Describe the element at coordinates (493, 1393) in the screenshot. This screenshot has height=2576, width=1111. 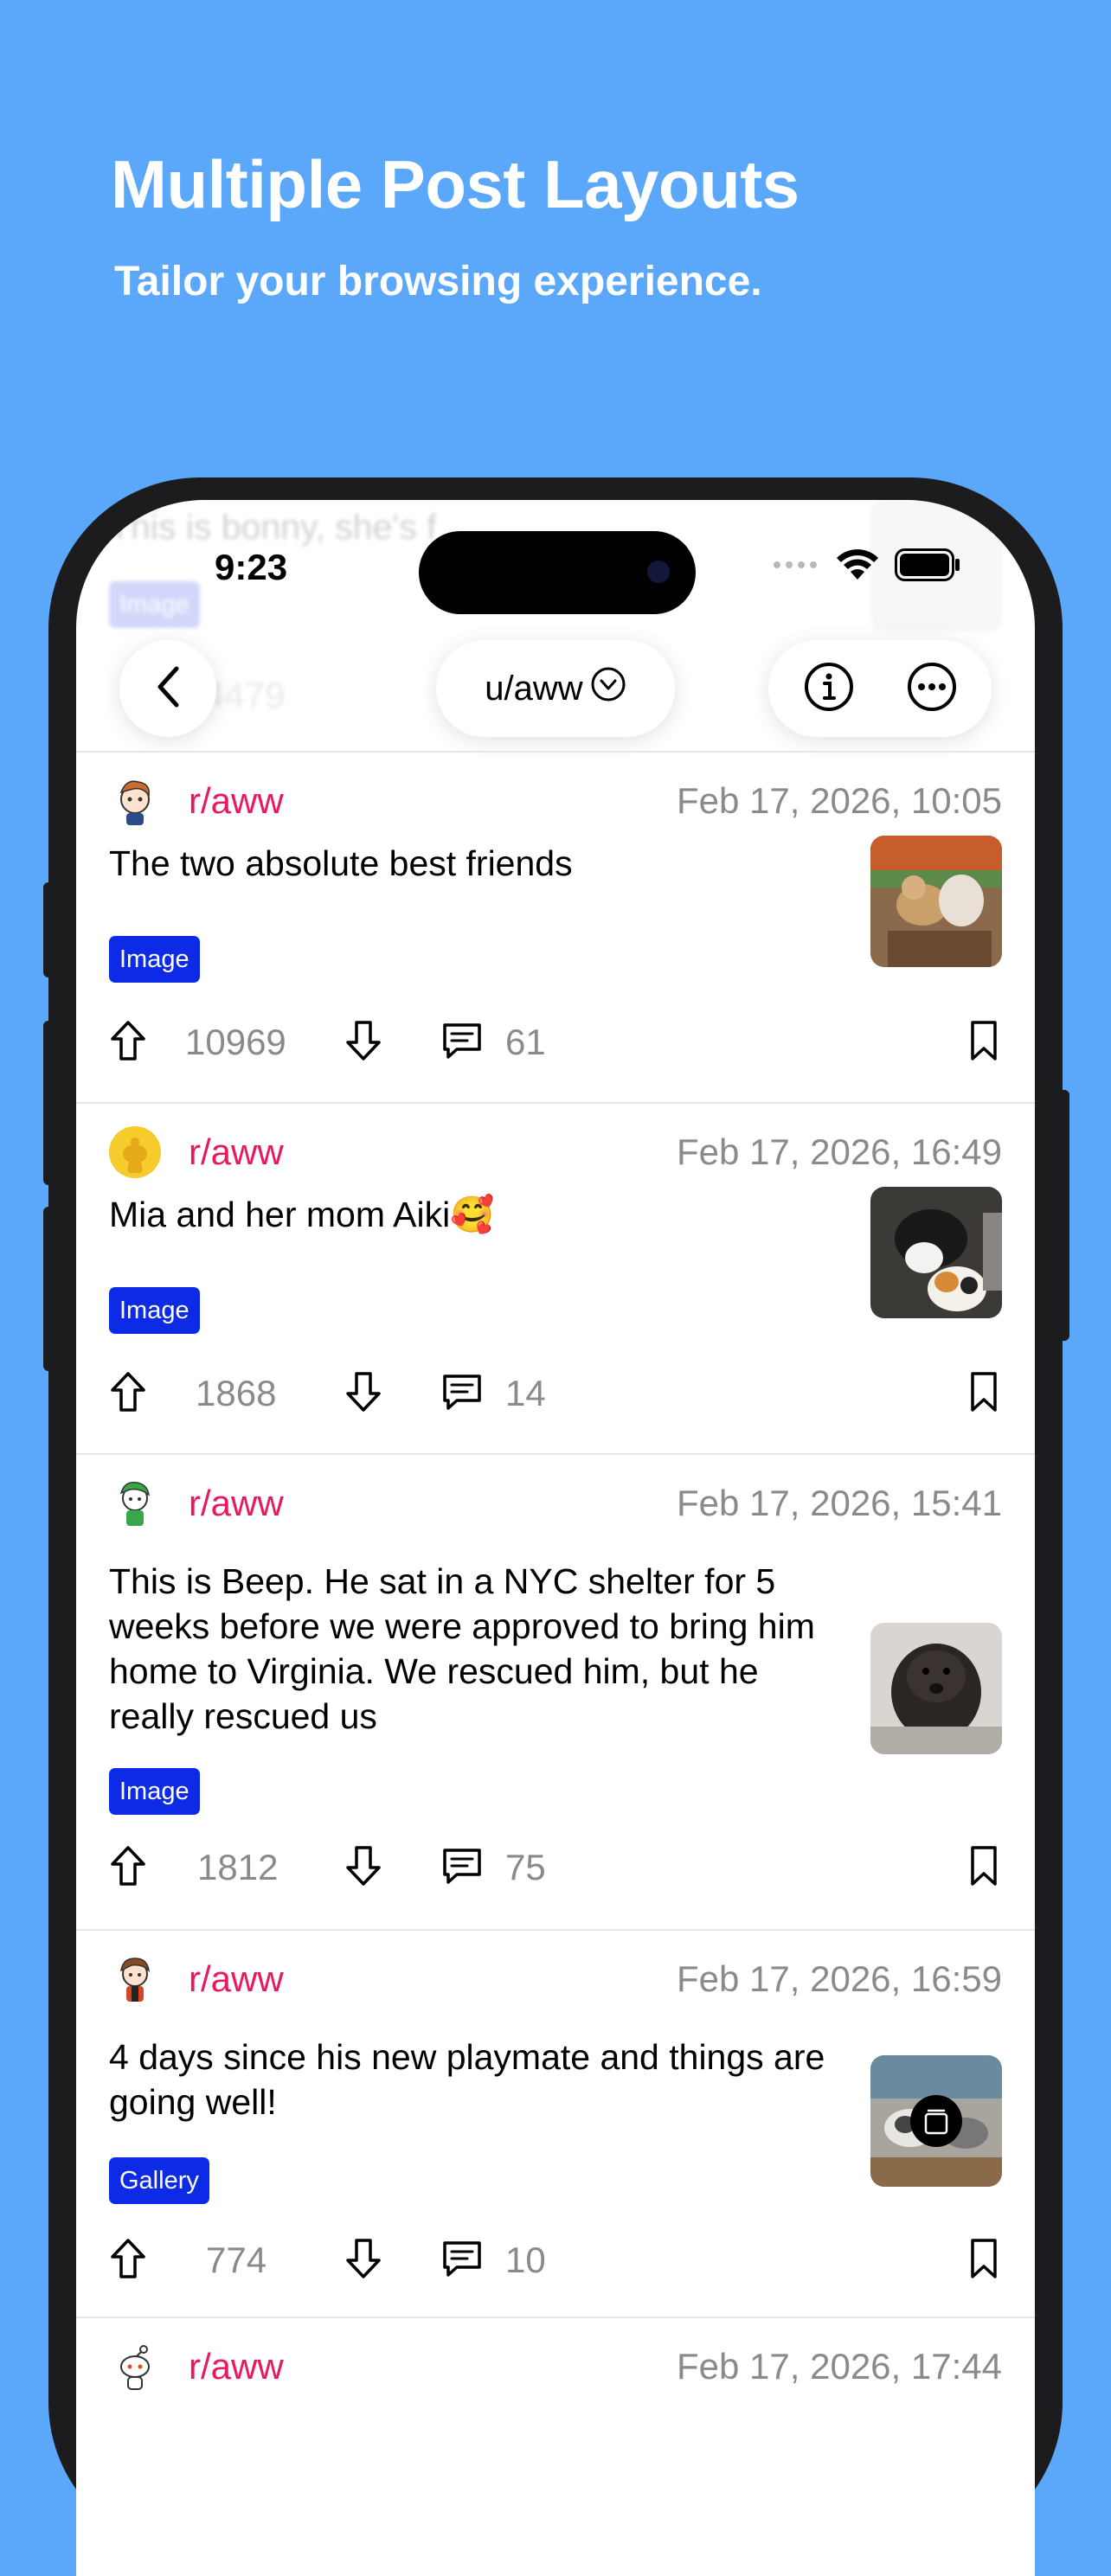
I see `comments-button: 14` at that location.